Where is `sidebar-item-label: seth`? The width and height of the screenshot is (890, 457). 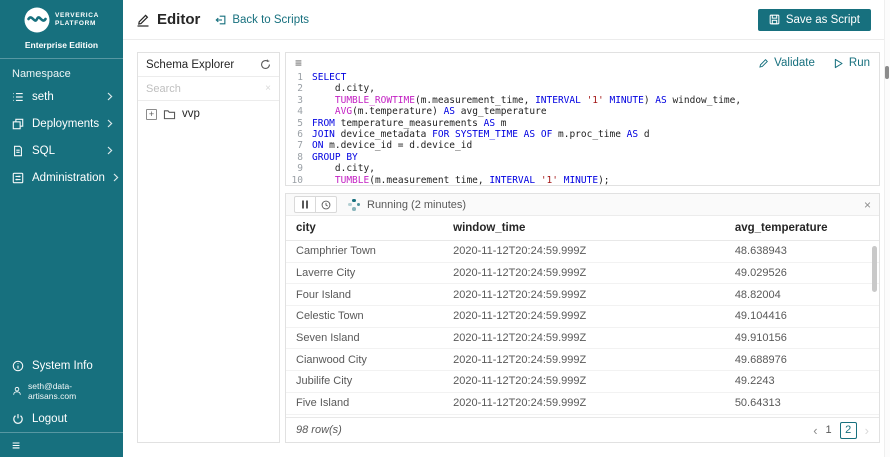
sidebar-item-label: seth is located at coordinates (43, 96).